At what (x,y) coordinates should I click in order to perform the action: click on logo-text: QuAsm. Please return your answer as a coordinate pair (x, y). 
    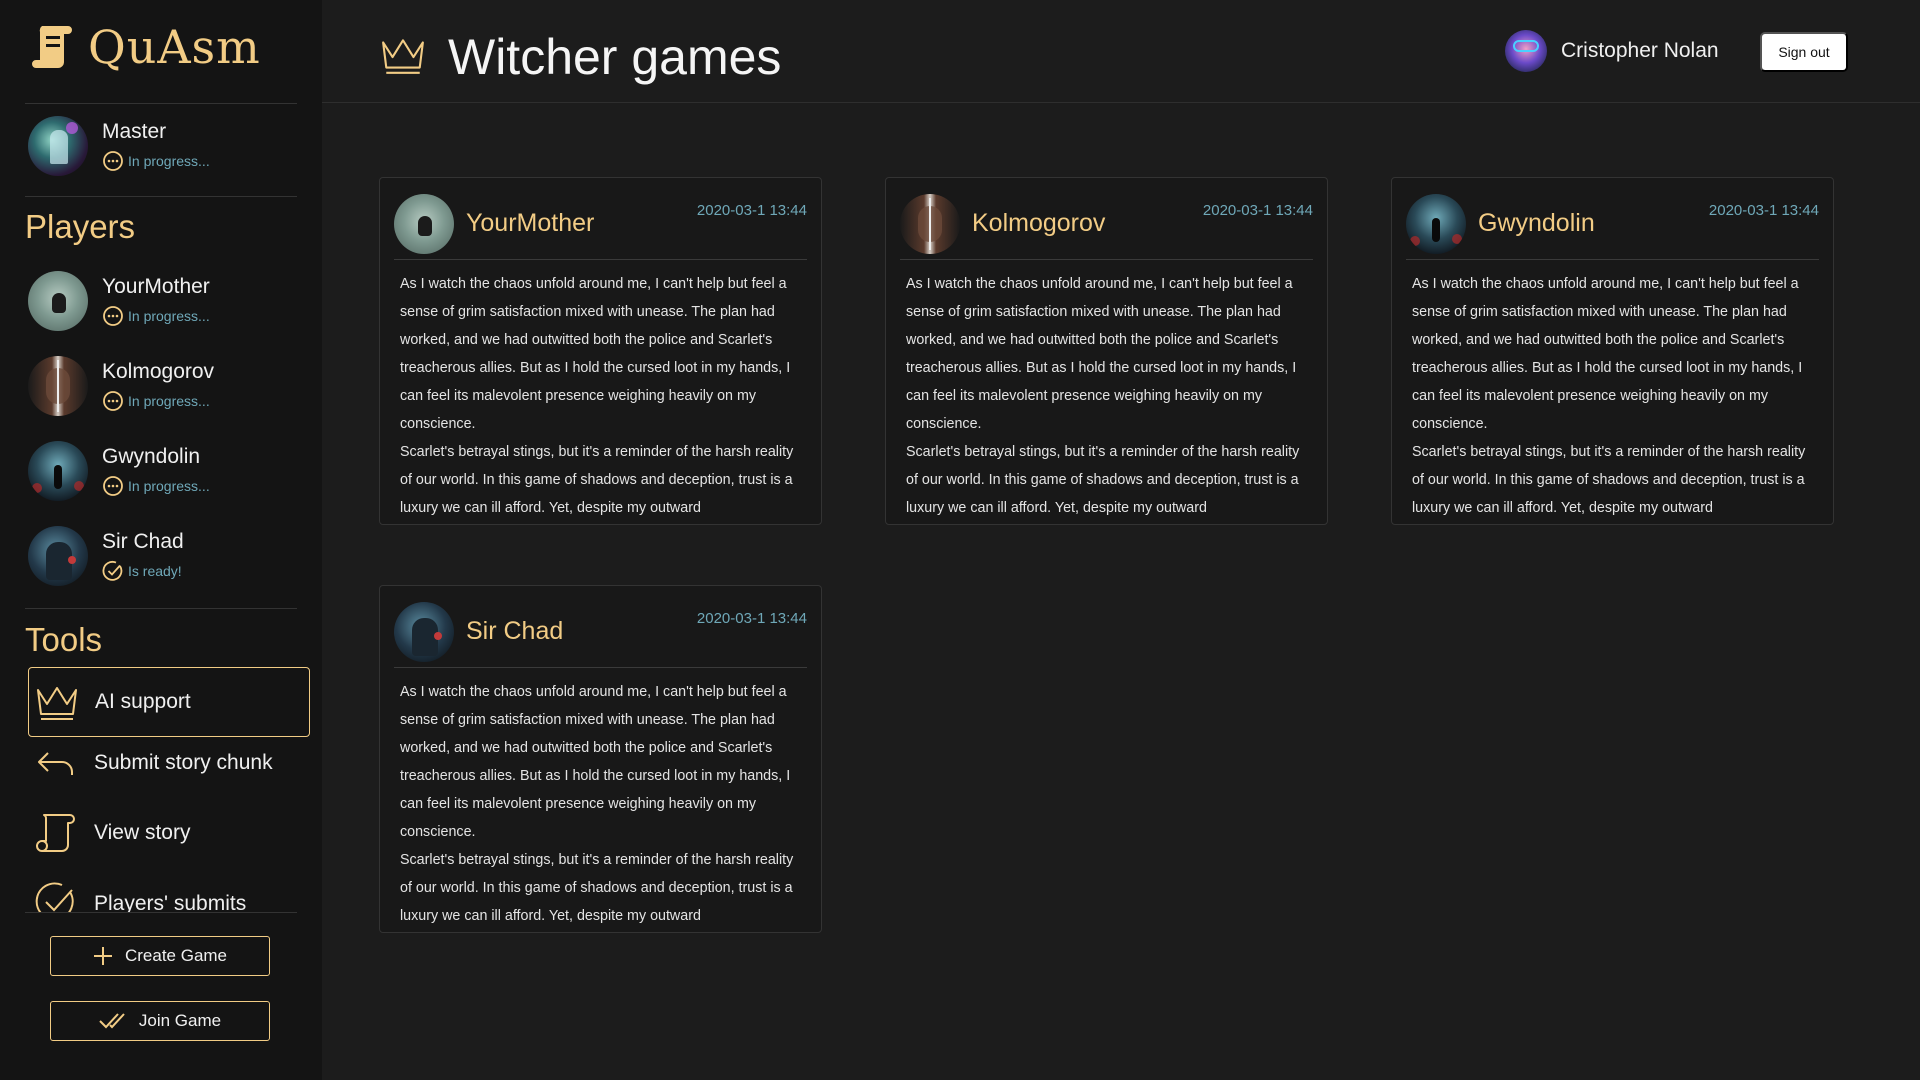
    Looking at the image, I should click on (174, 47).